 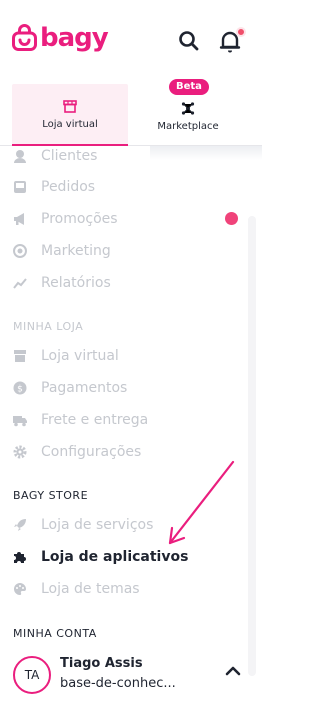 What do you see at coordinates (20, 251) in the screenshot?
I see `target-icon` at bounding box center [20, 251].